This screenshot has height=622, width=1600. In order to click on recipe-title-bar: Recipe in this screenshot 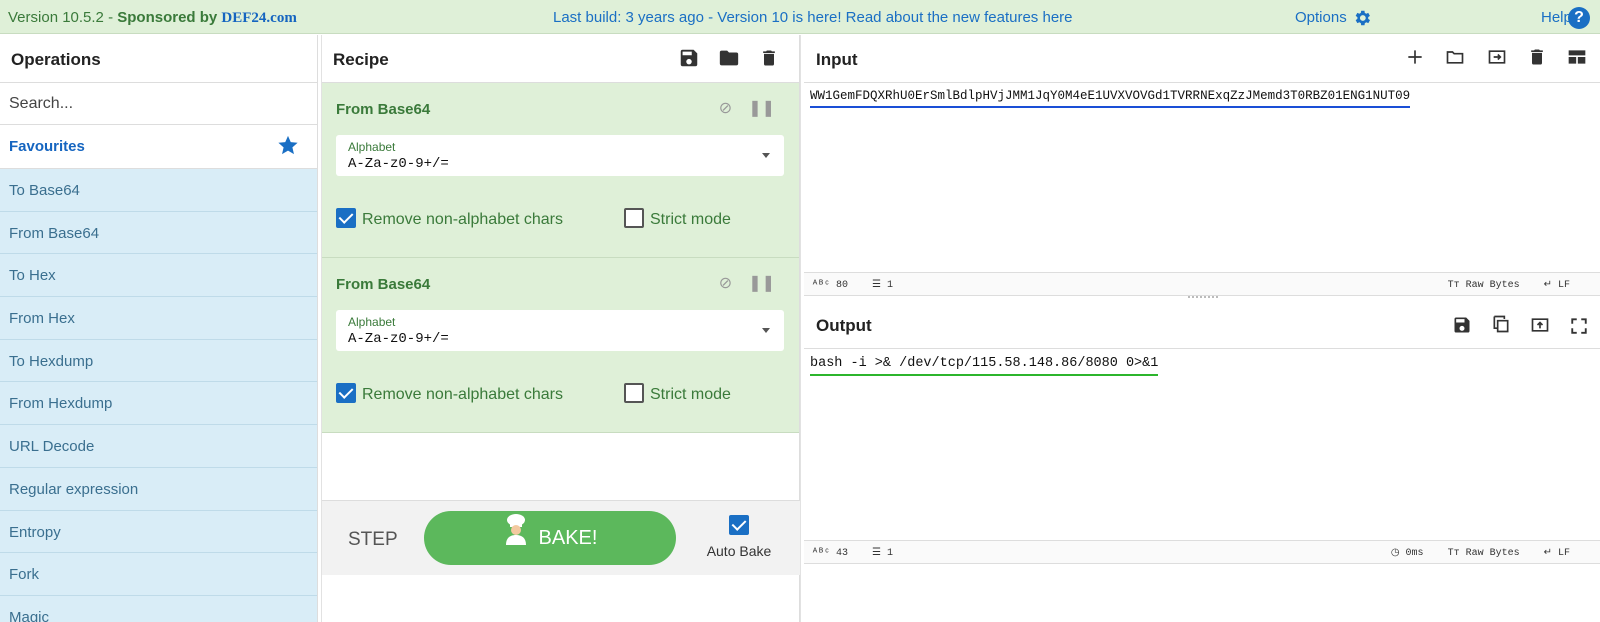, I will do `click(560, 59)`.